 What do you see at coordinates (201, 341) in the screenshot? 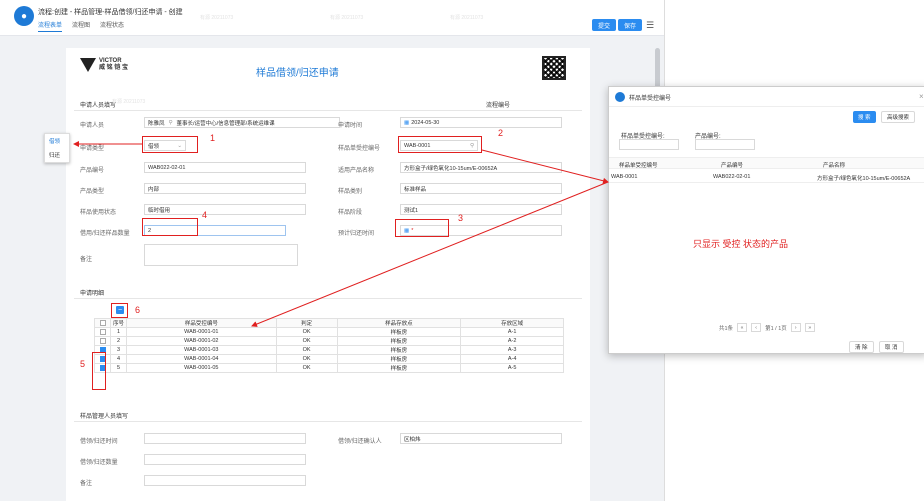
I see `cell-code: WAB-0001-02` at bounding box center [201, 341].